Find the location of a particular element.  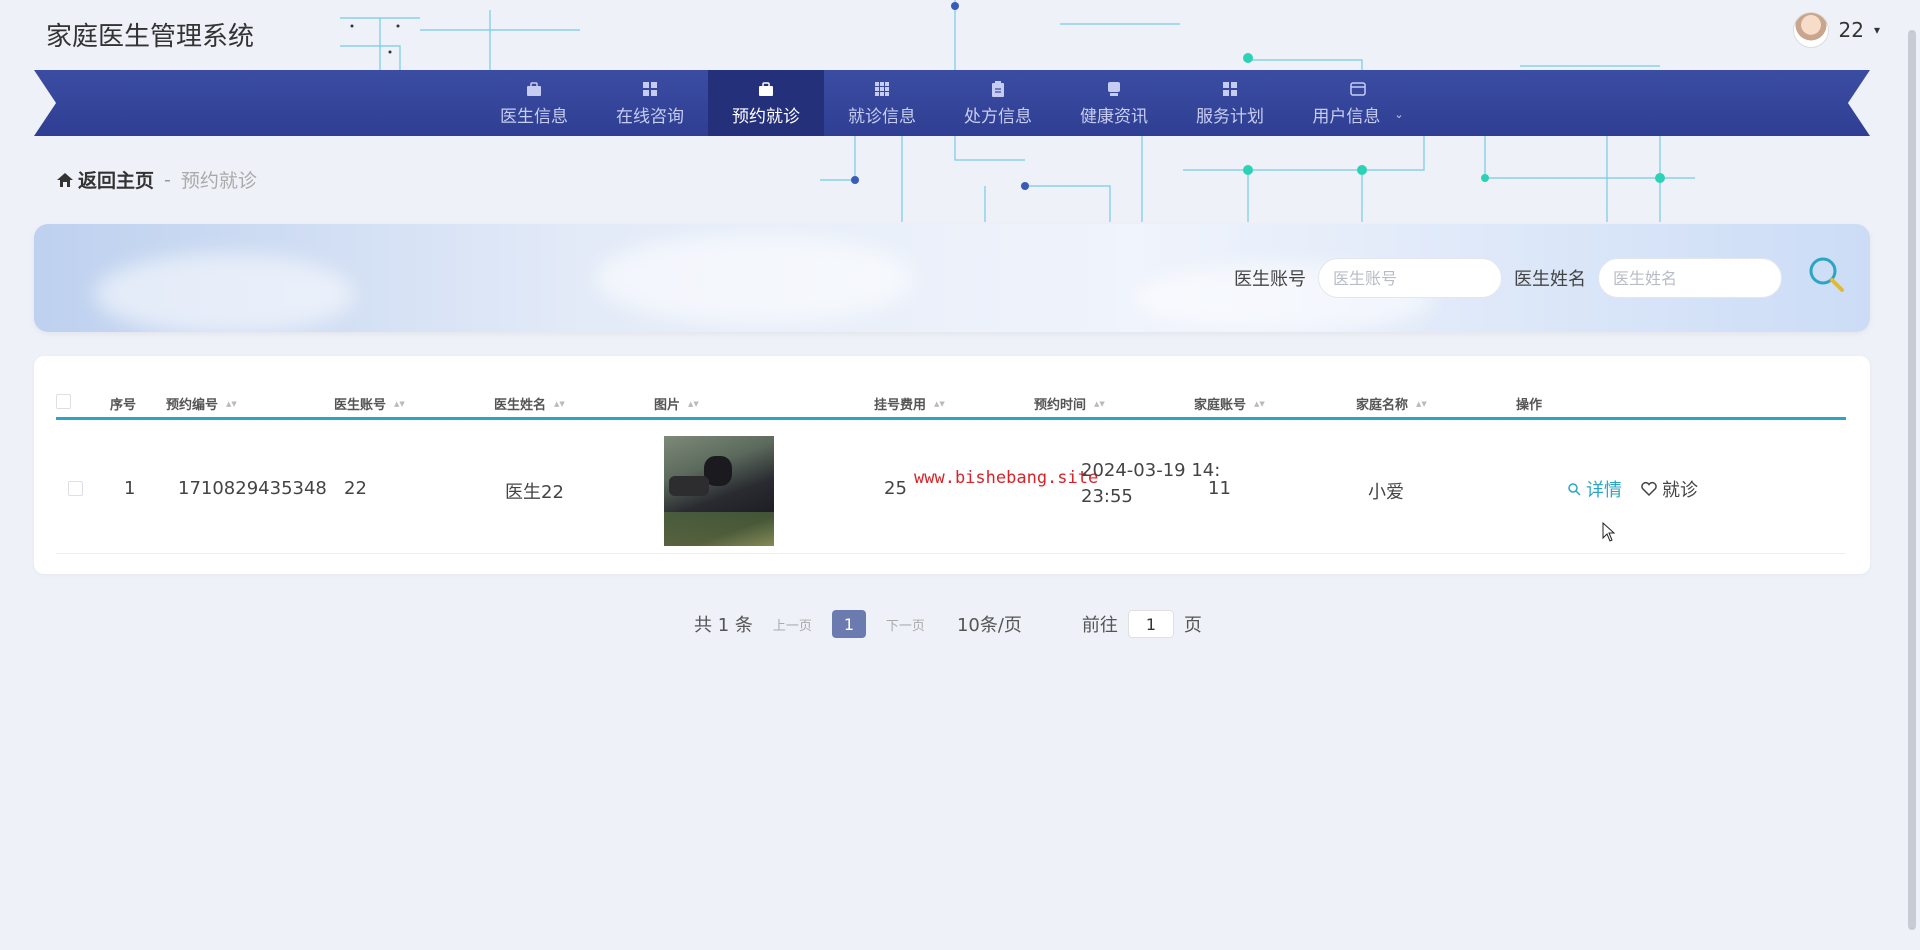

nav-label: 服务计划 is located at coordinates (1230, 116).